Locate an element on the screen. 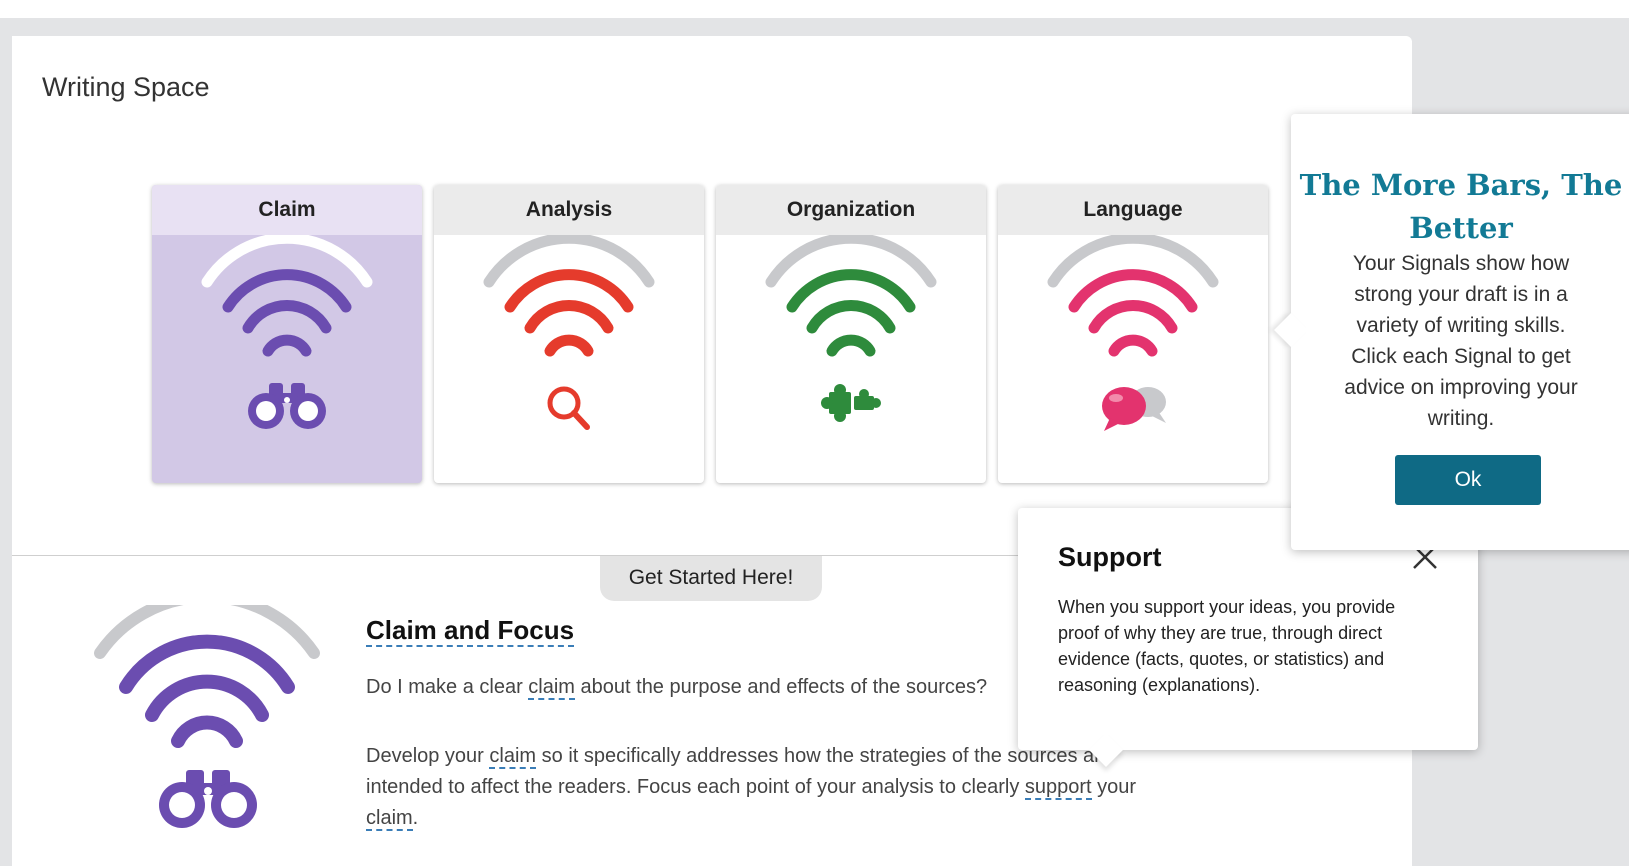 This screenshot has height=866, width=1629. advice-text-after: your is located at coordinates (1114, 787).